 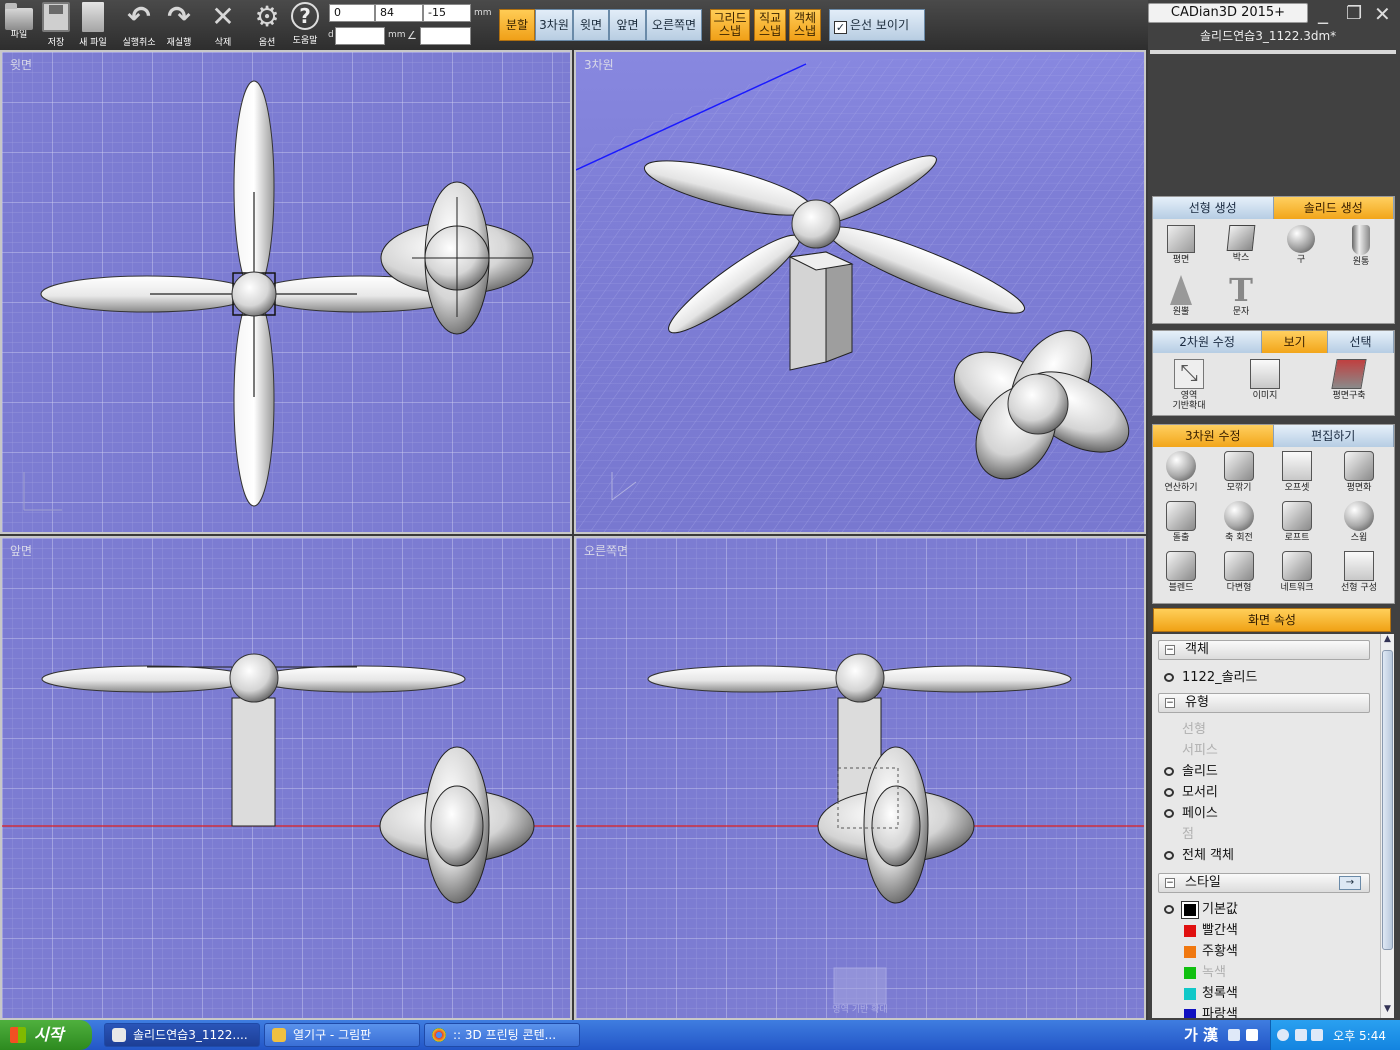 What do you see at coordinates (517, 25) in the screenshot?
I see `view-split-button: 분할` at bounding box center [517, 25].